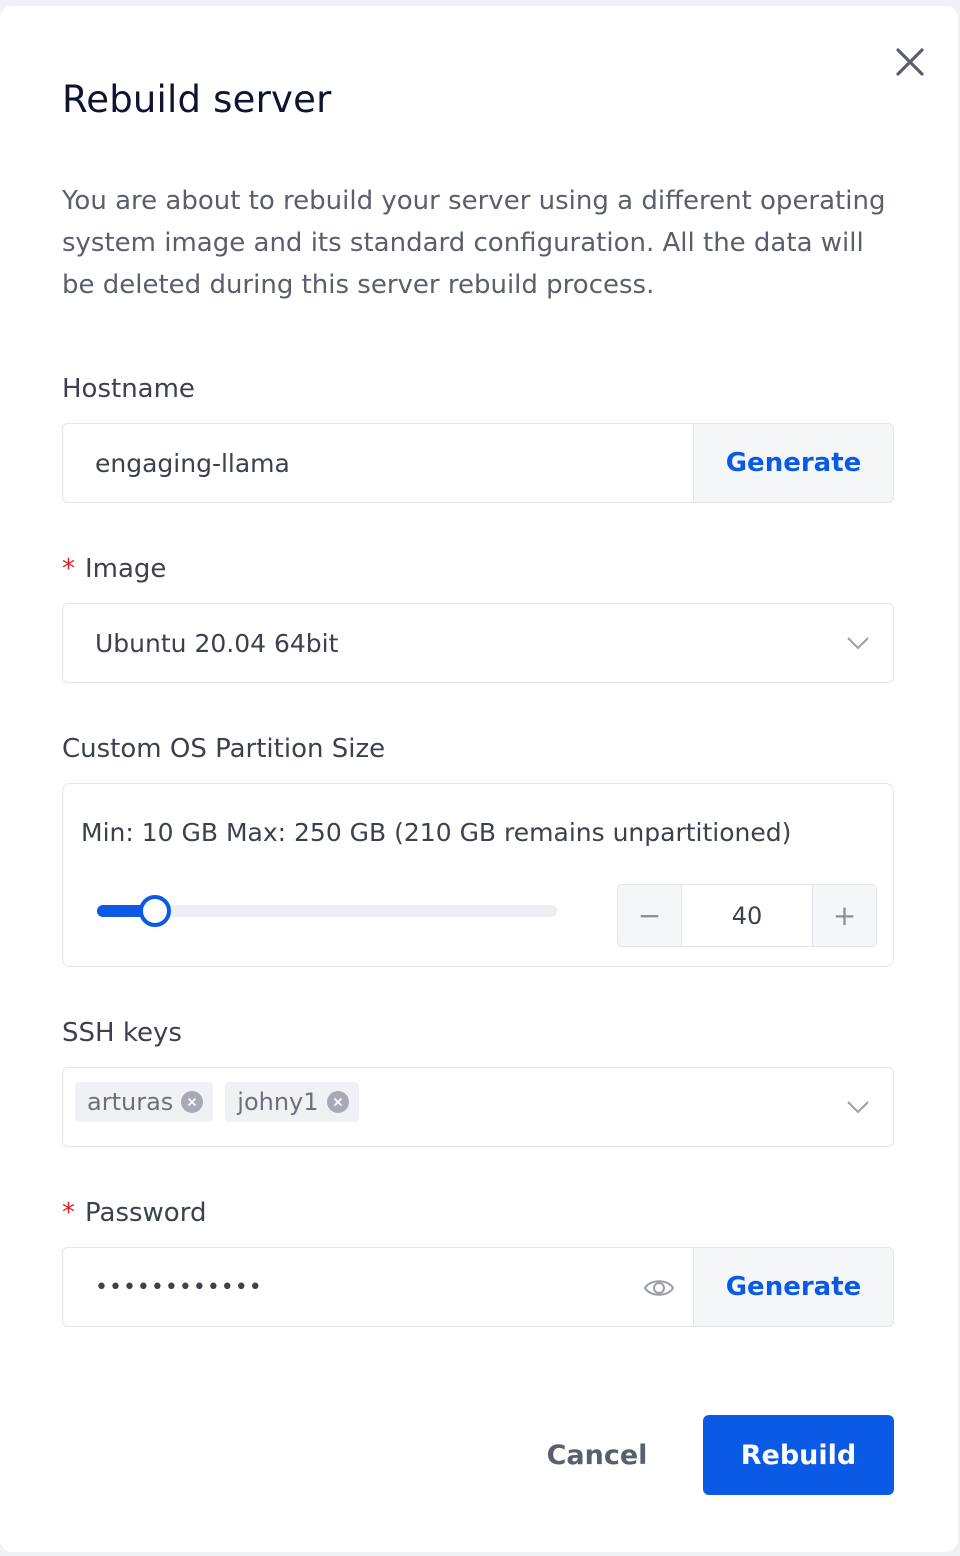  I want to click on ssh-key-tag-label: johny1, so click(278, 1102).